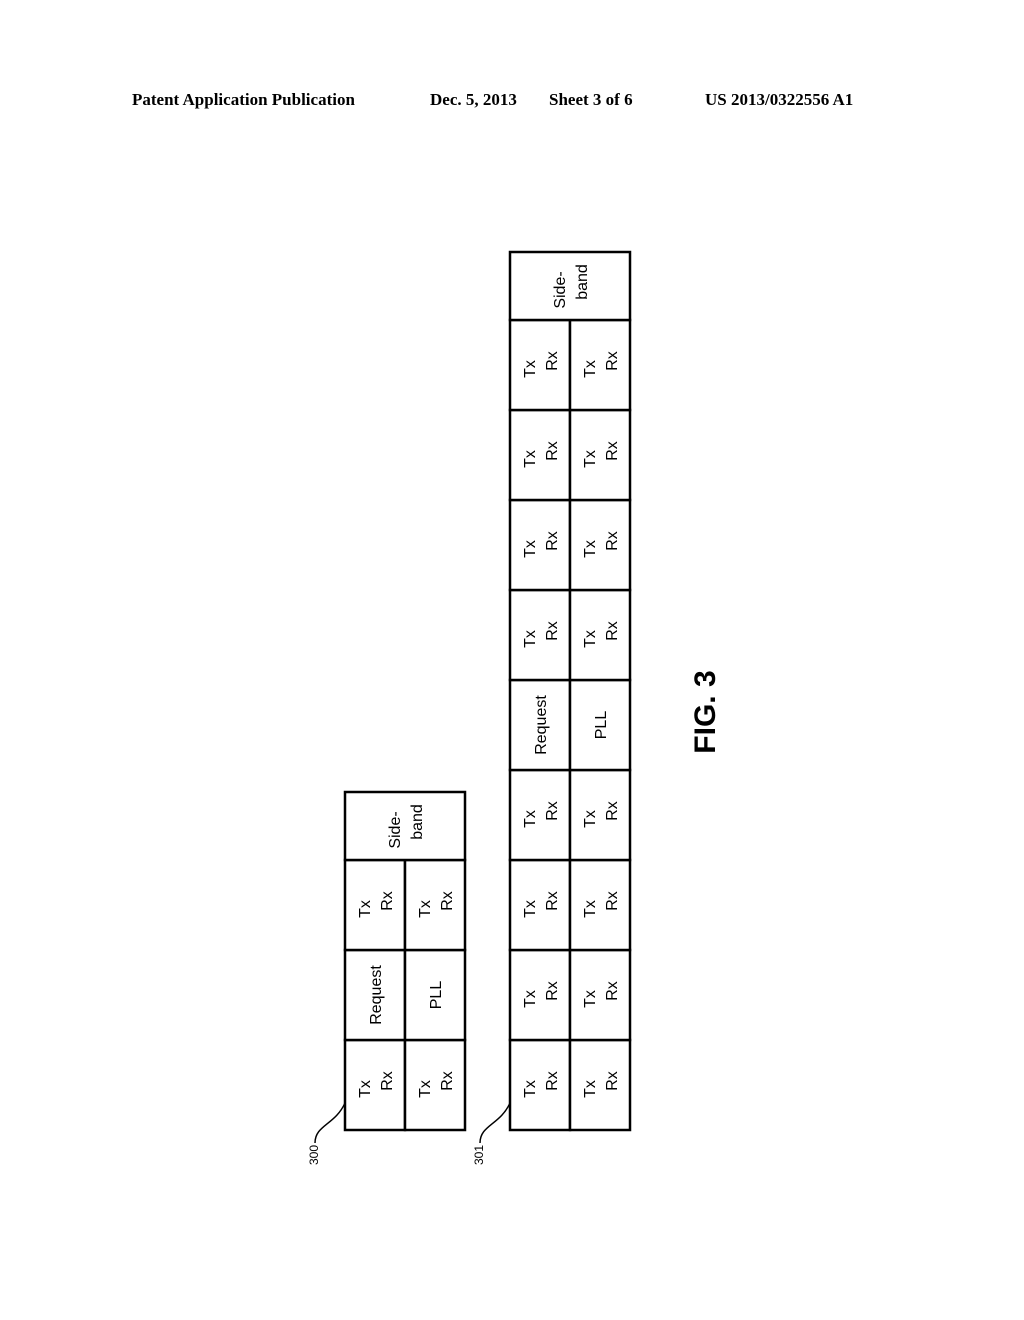  Describe the element at coordinates (705, 711) in the screenshot. I see `figure-label: FIG. 3` at that location.